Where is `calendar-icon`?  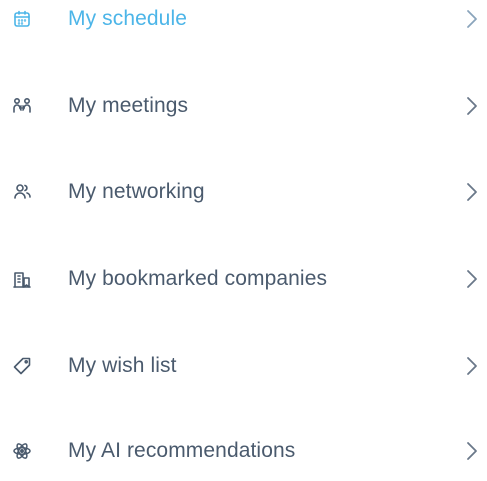 calendar-icon is located at coordinates (22, 19).